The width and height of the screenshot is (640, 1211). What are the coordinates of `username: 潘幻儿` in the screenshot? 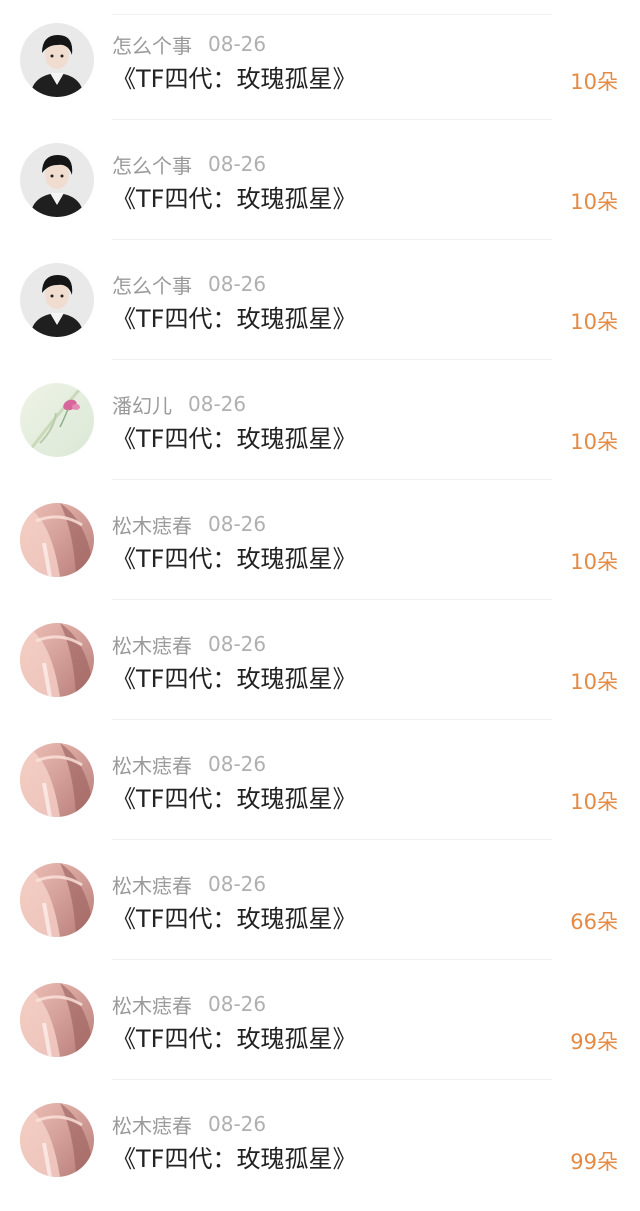 It's located at (142, 404).